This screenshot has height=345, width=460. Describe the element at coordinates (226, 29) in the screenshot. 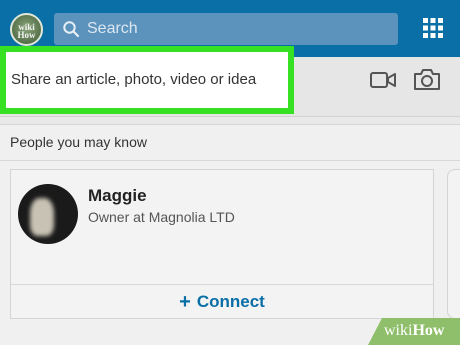

I see `search-input: Search` at that location.